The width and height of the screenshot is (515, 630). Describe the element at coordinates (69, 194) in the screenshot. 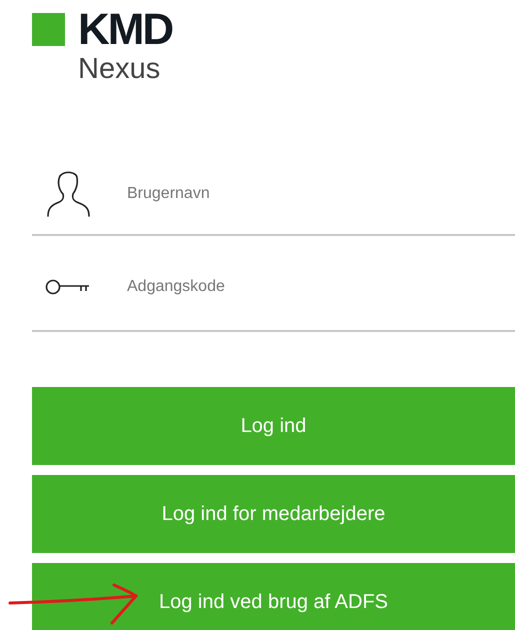

I see `person-icon` at that location.